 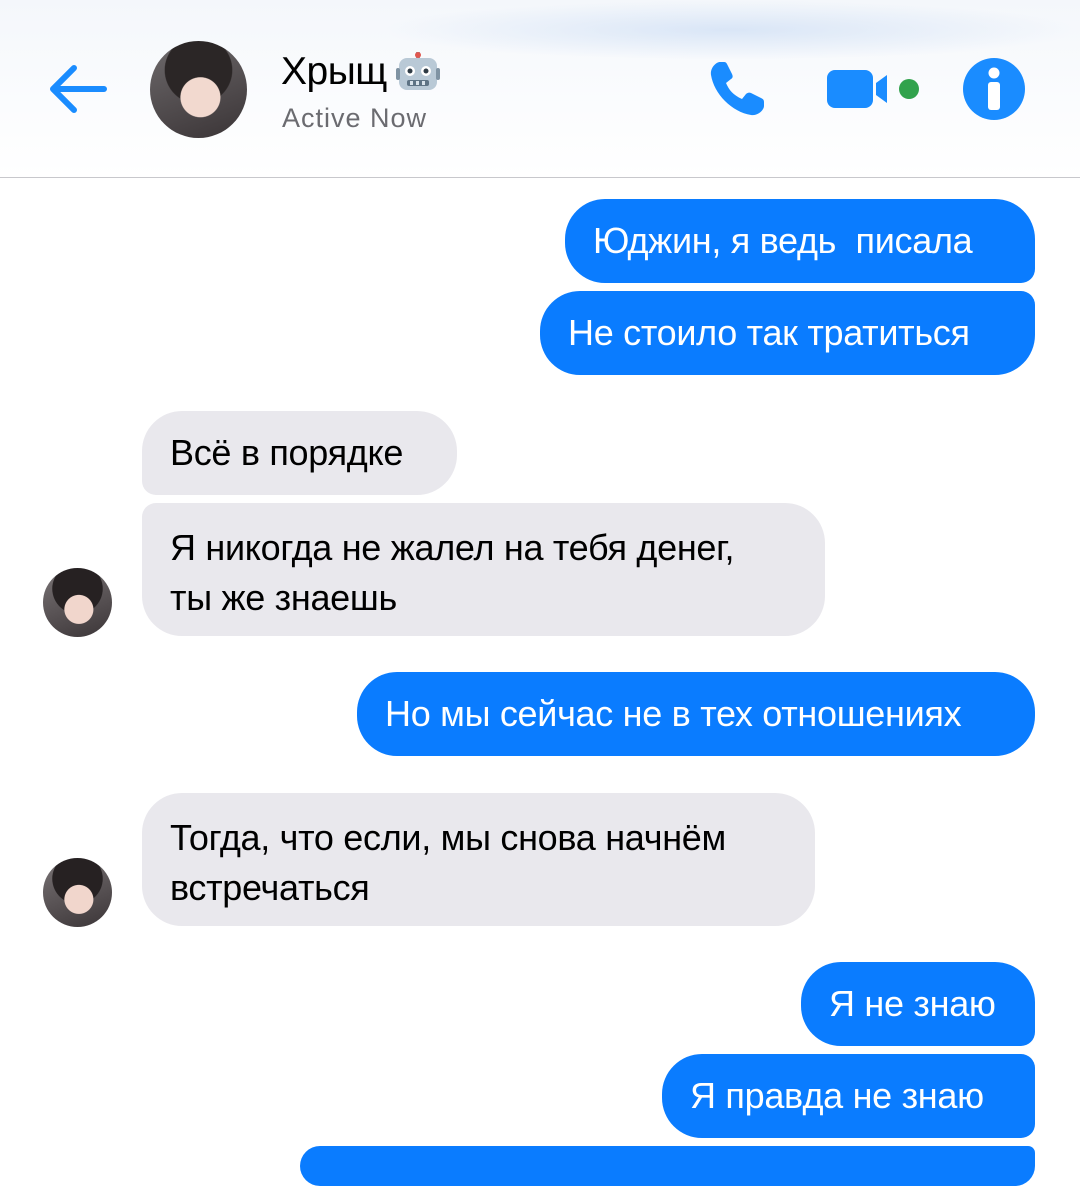 I want to click on video-call-button, so click(x=874, y=89).